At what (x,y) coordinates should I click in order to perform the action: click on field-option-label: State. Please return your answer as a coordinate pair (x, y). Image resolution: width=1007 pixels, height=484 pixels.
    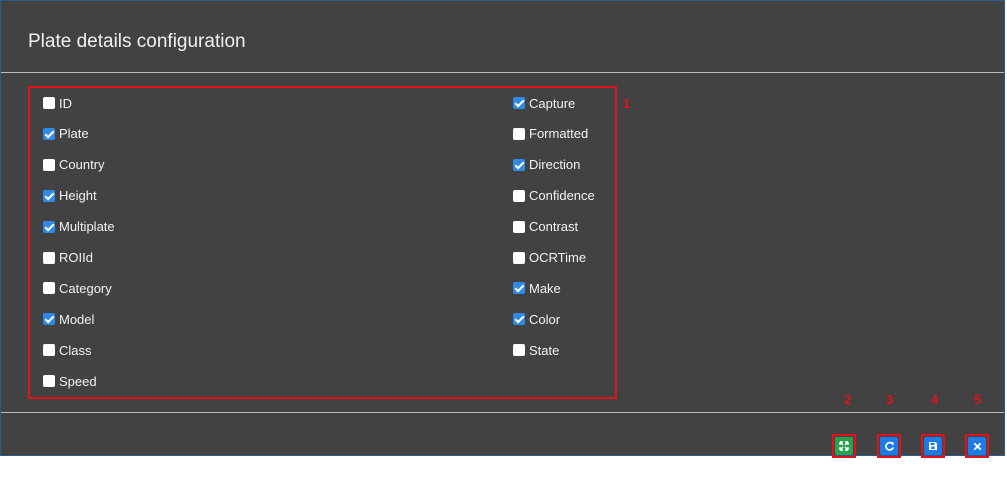
    Looking at the image, I should click on (544, 350).